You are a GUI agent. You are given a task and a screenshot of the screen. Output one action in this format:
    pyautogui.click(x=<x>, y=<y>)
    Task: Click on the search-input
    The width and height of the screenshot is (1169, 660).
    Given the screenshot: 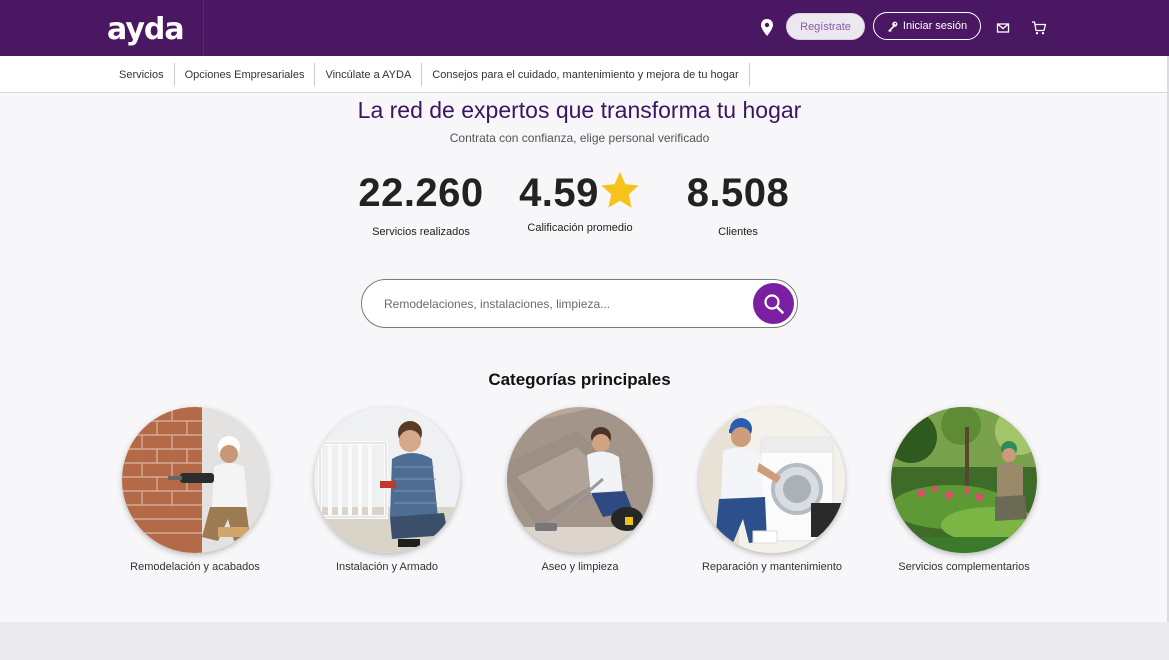 What is the action you would take?
    pyautogui.click(x=564, y=304)
    